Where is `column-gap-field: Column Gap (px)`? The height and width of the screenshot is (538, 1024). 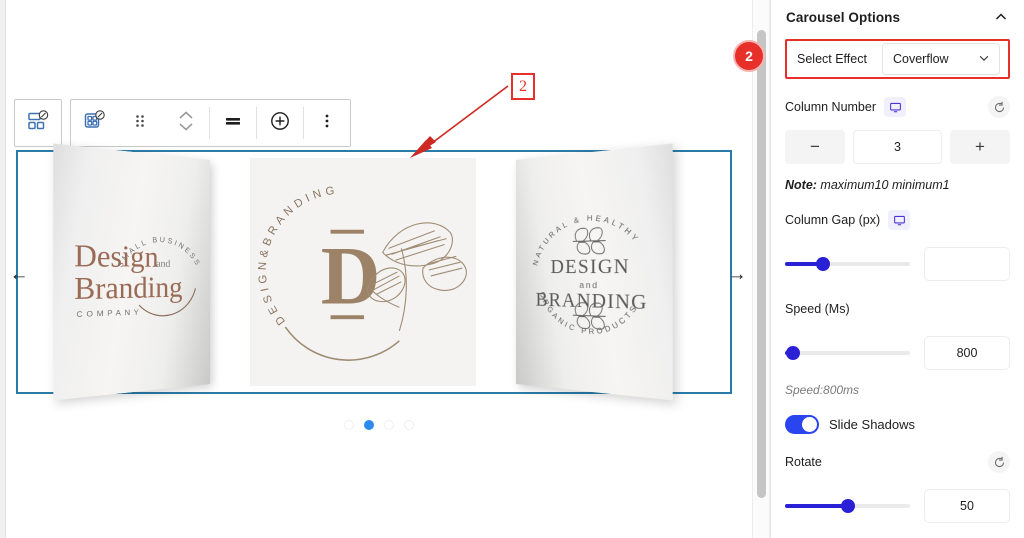 column-gap-field: Column Gap (px) is located at coordinates (897, 245).